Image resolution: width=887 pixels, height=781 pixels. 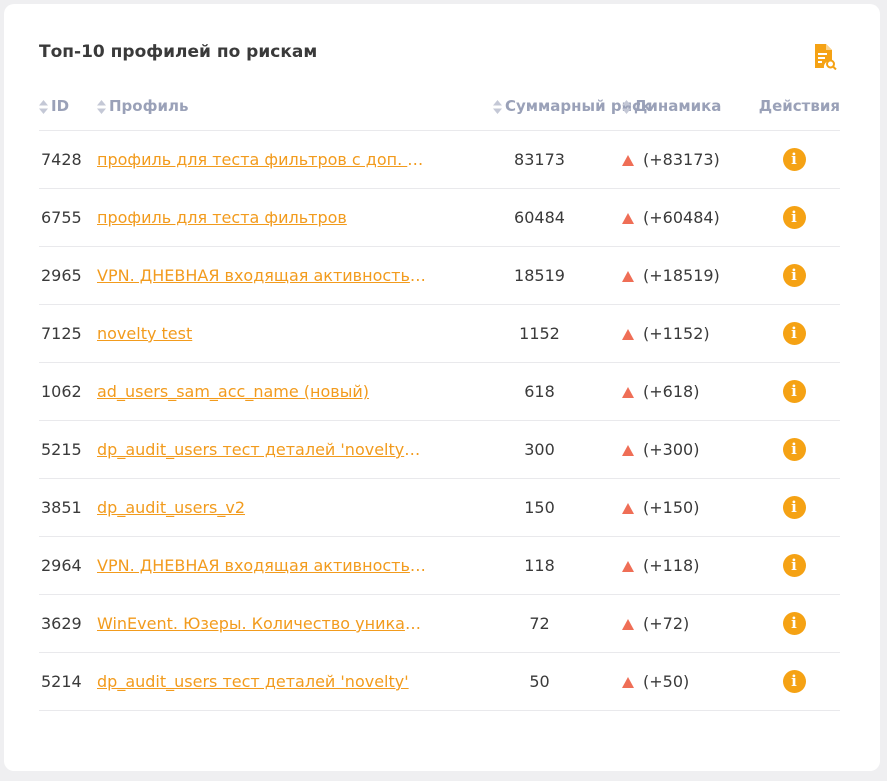 I want to click on row-sum-risk: 18519, so click(x=539, y=275).